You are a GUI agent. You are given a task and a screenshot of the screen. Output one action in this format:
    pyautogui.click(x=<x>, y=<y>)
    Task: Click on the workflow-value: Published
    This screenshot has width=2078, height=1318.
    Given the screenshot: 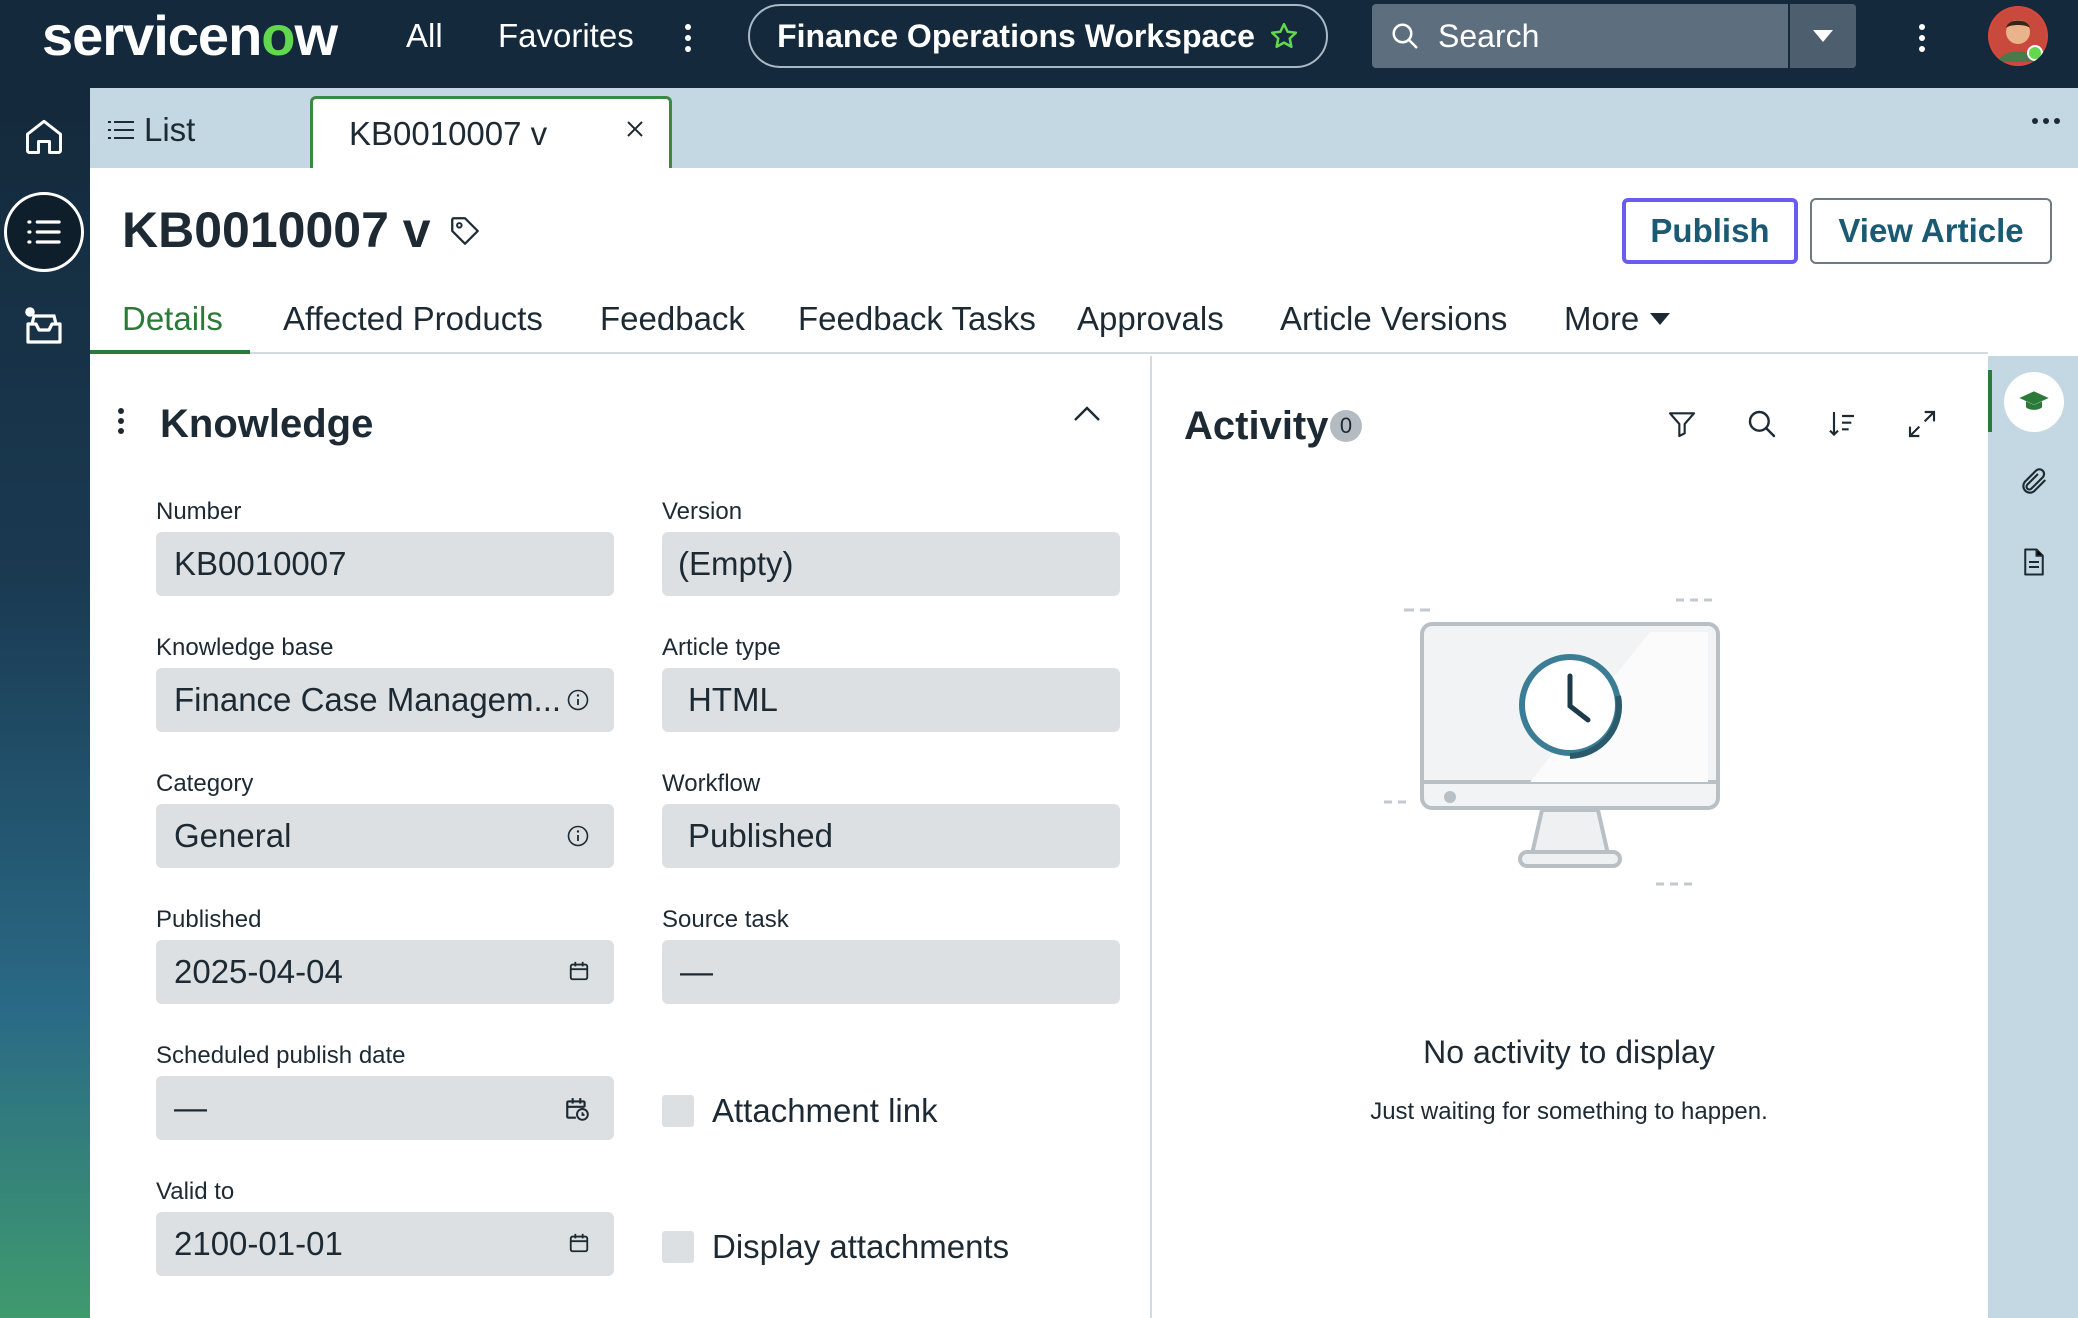 What is the action you would take?
    pyautogui.click(x=760, y=835)
    